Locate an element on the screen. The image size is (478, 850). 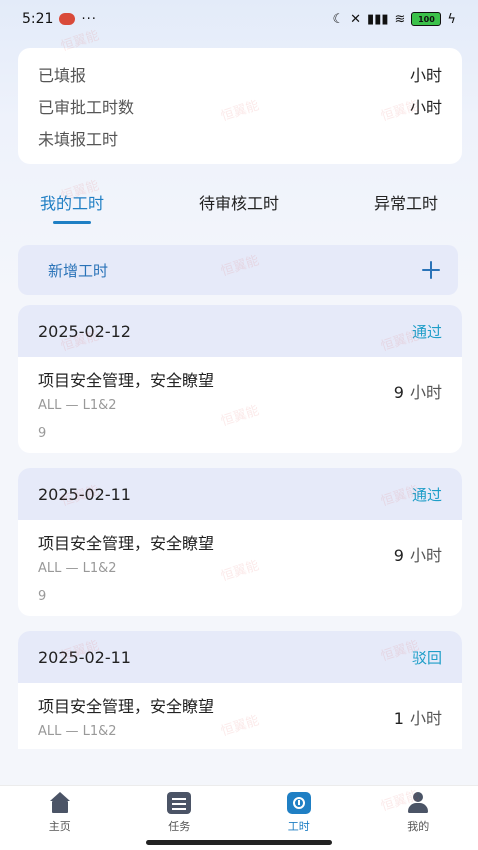
timer-icon is located at coordinates (298, 803).